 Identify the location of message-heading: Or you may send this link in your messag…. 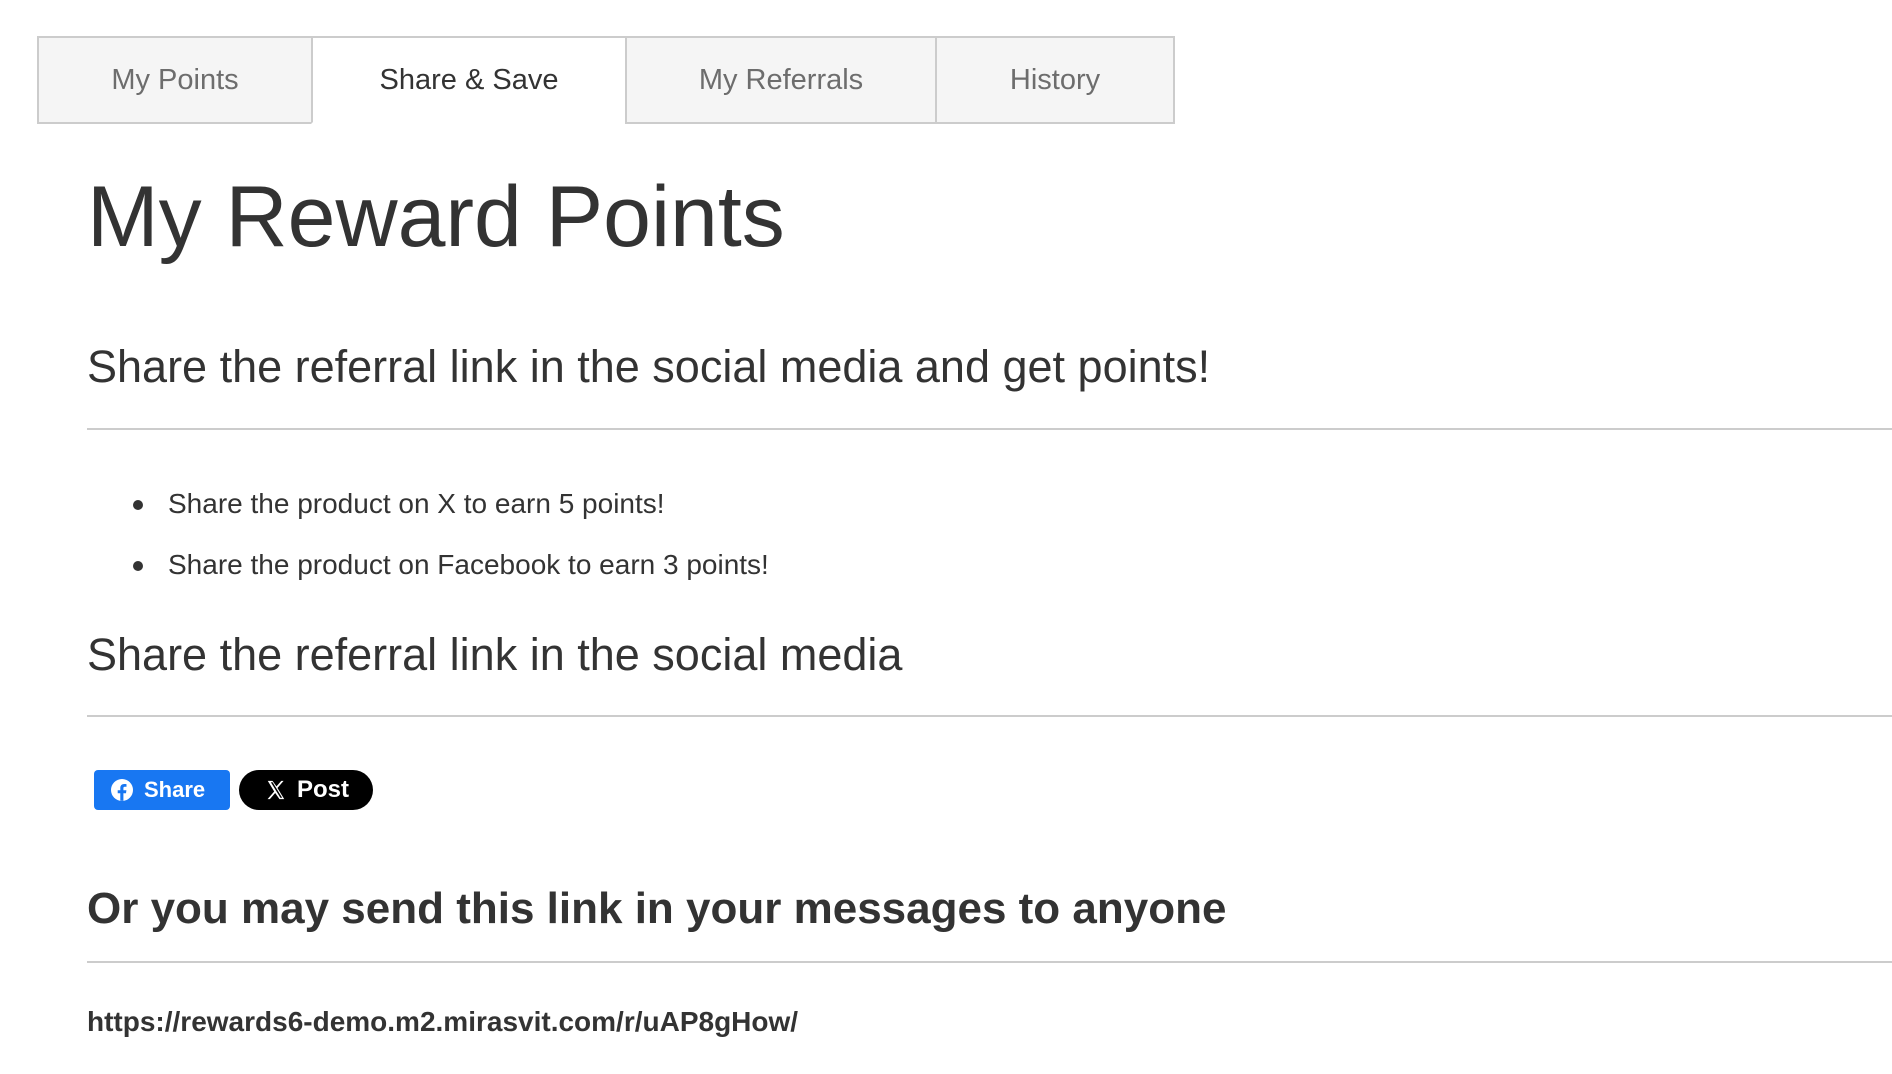
(657, 908).